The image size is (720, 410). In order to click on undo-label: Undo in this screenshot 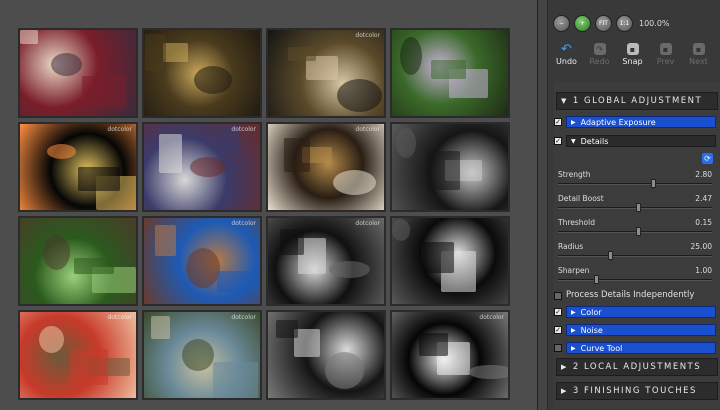, I will do `click(566, 61)`.